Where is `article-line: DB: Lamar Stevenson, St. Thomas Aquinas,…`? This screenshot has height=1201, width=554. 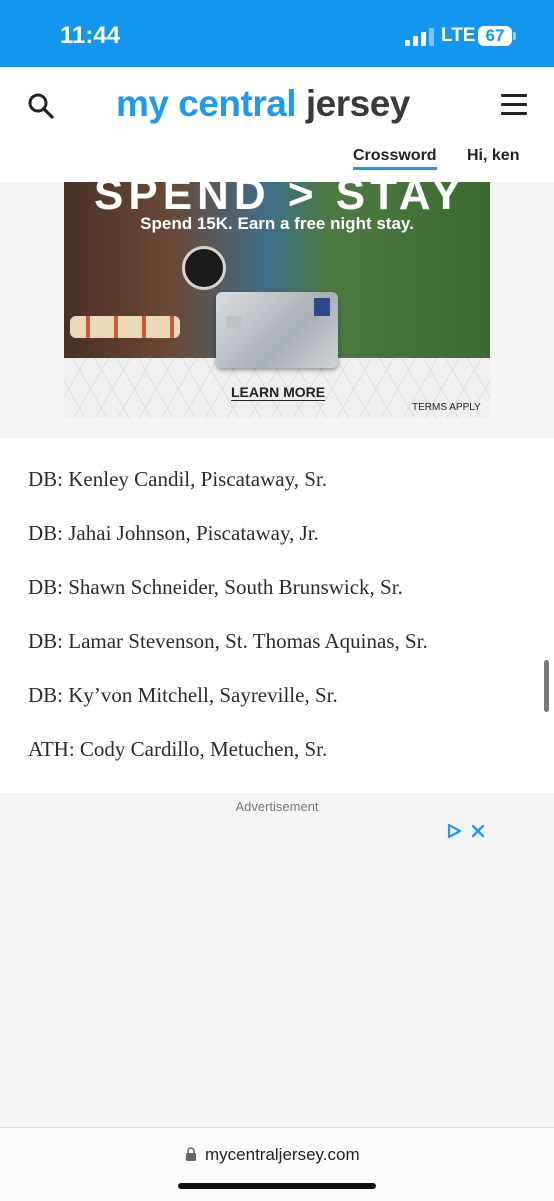 article-line: DB: Lamar Stevenson, St. Thomas Aquinas,… is located at coordinates (228, 641).